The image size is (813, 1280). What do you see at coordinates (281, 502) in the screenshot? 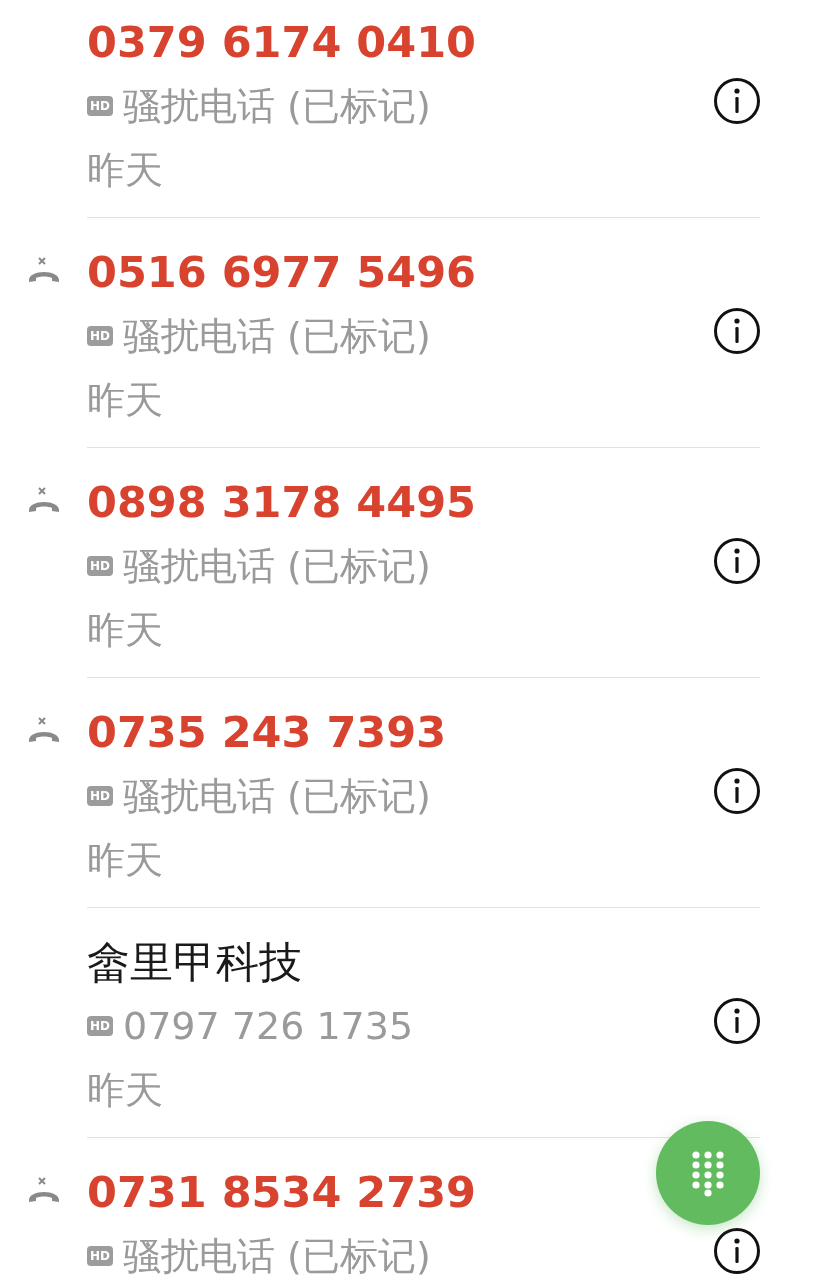
I see `phone-number: 0898 3178 4495` at bounding box center [281, 502].